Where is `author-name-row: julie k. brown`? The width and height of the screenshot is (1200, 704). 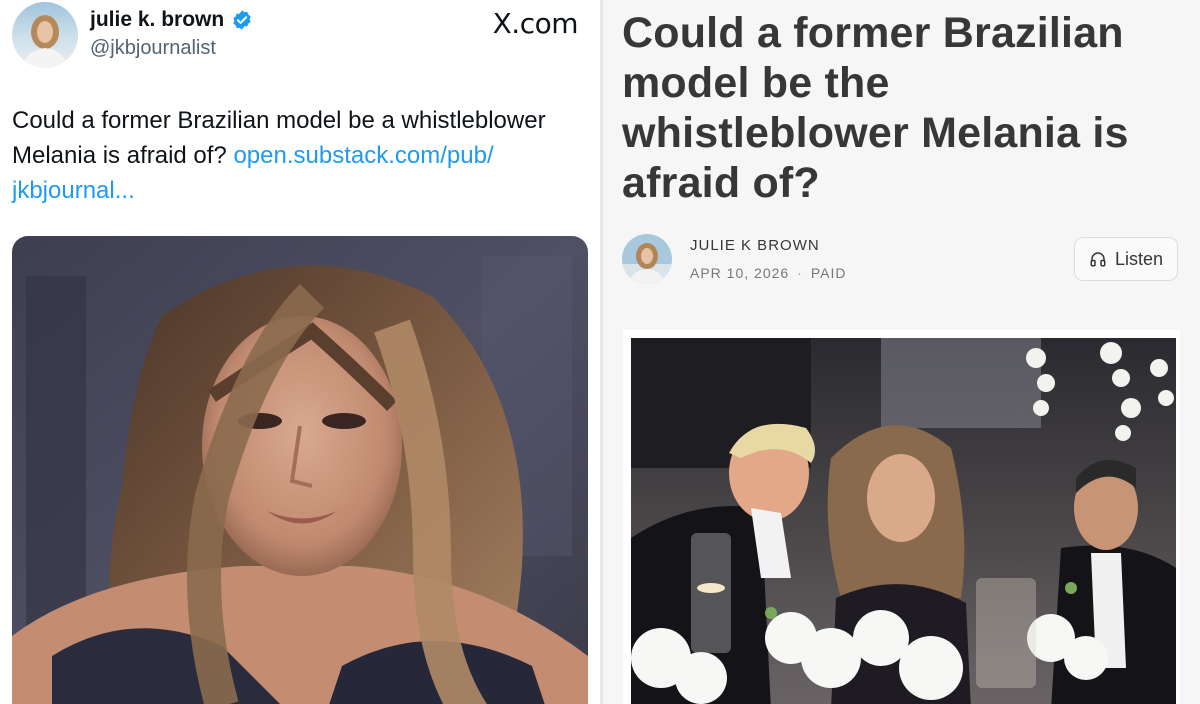
author-name-row: julie k. brown is located at coordinates (171, 20).